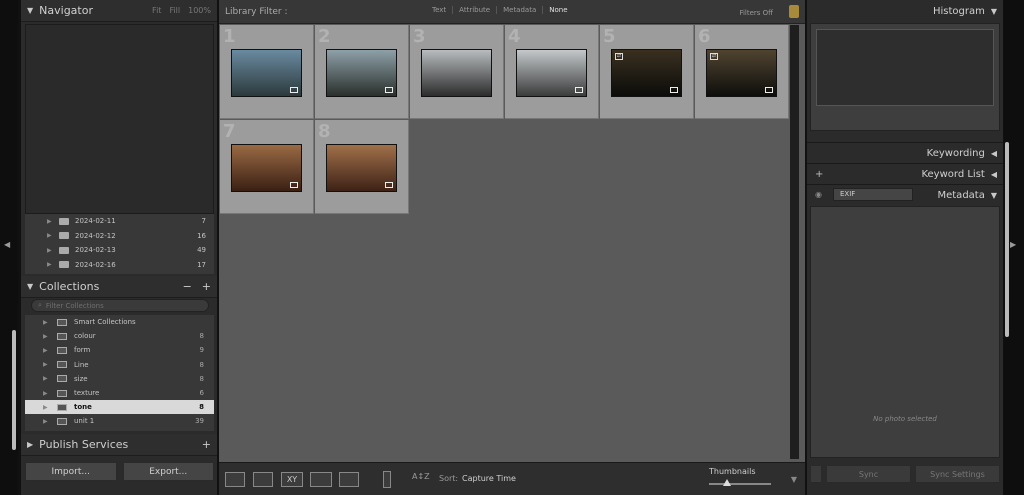  What do you see at coordinates (868, 474) in the screenshot?
I see `sync-metadata-button: Sync` at bounding box center [868, 474].